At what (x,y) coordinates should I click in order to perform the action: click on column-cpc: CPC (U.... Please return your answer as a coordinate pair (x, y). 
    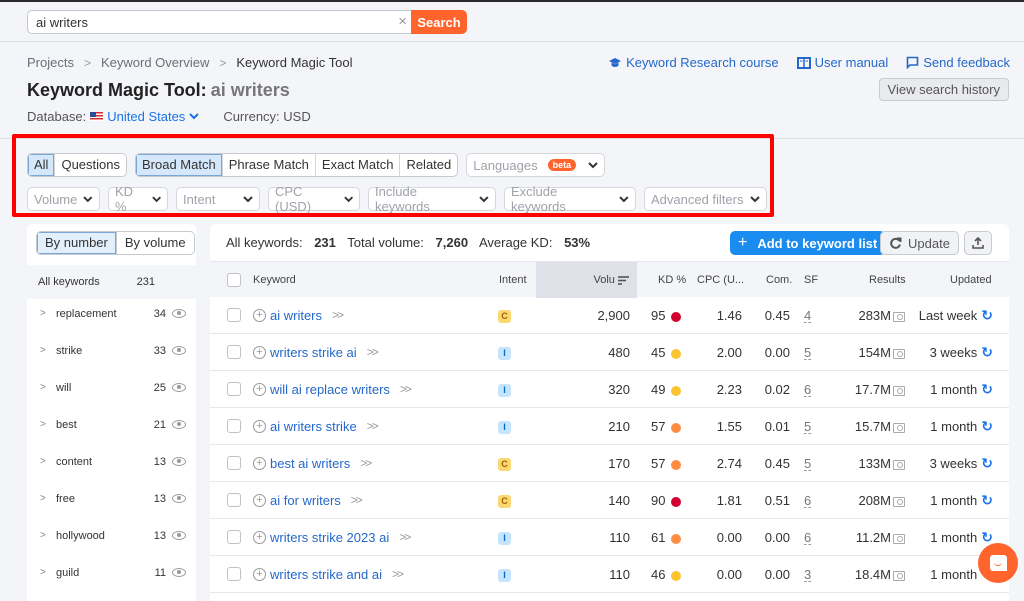
    Looking at the image, I should click on (720, 280).